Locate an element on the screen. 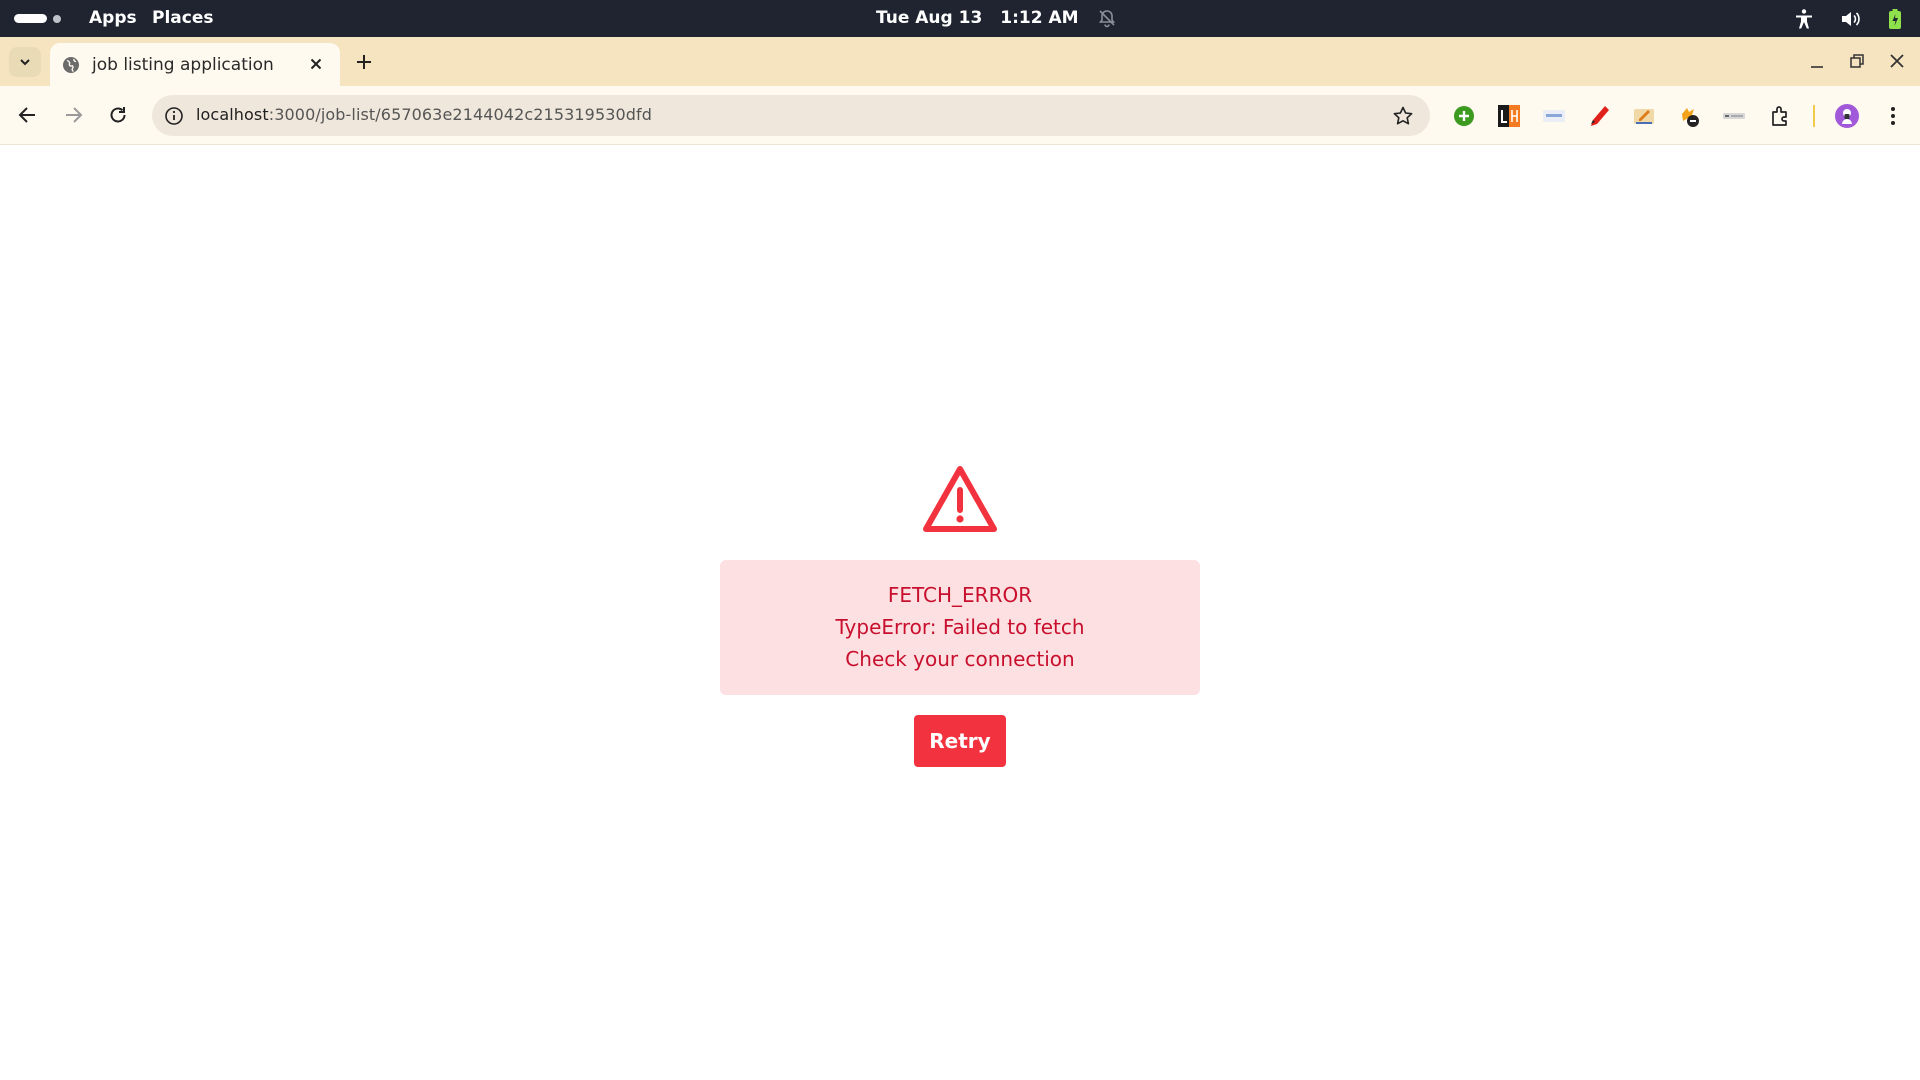  apps-menu: Apps is located at coordinates (113, 18).